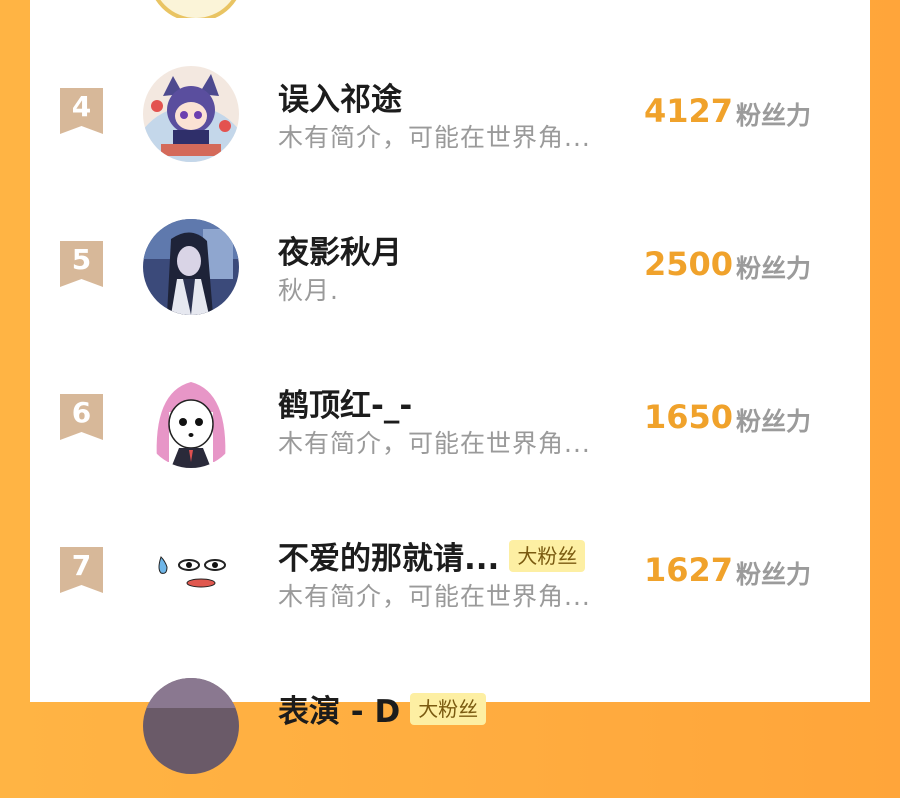 The height and width of the screenshot is (798, 900). I want to click on rank-badge: 6, so click(81, 417).